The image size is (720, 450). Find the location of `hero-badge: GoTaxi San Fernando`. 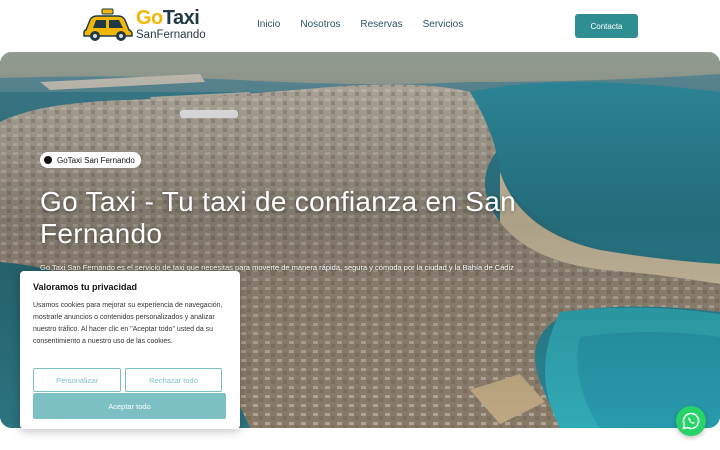

hero-badge: GoTaxi San Fernando is located at coordinates (90, 160).